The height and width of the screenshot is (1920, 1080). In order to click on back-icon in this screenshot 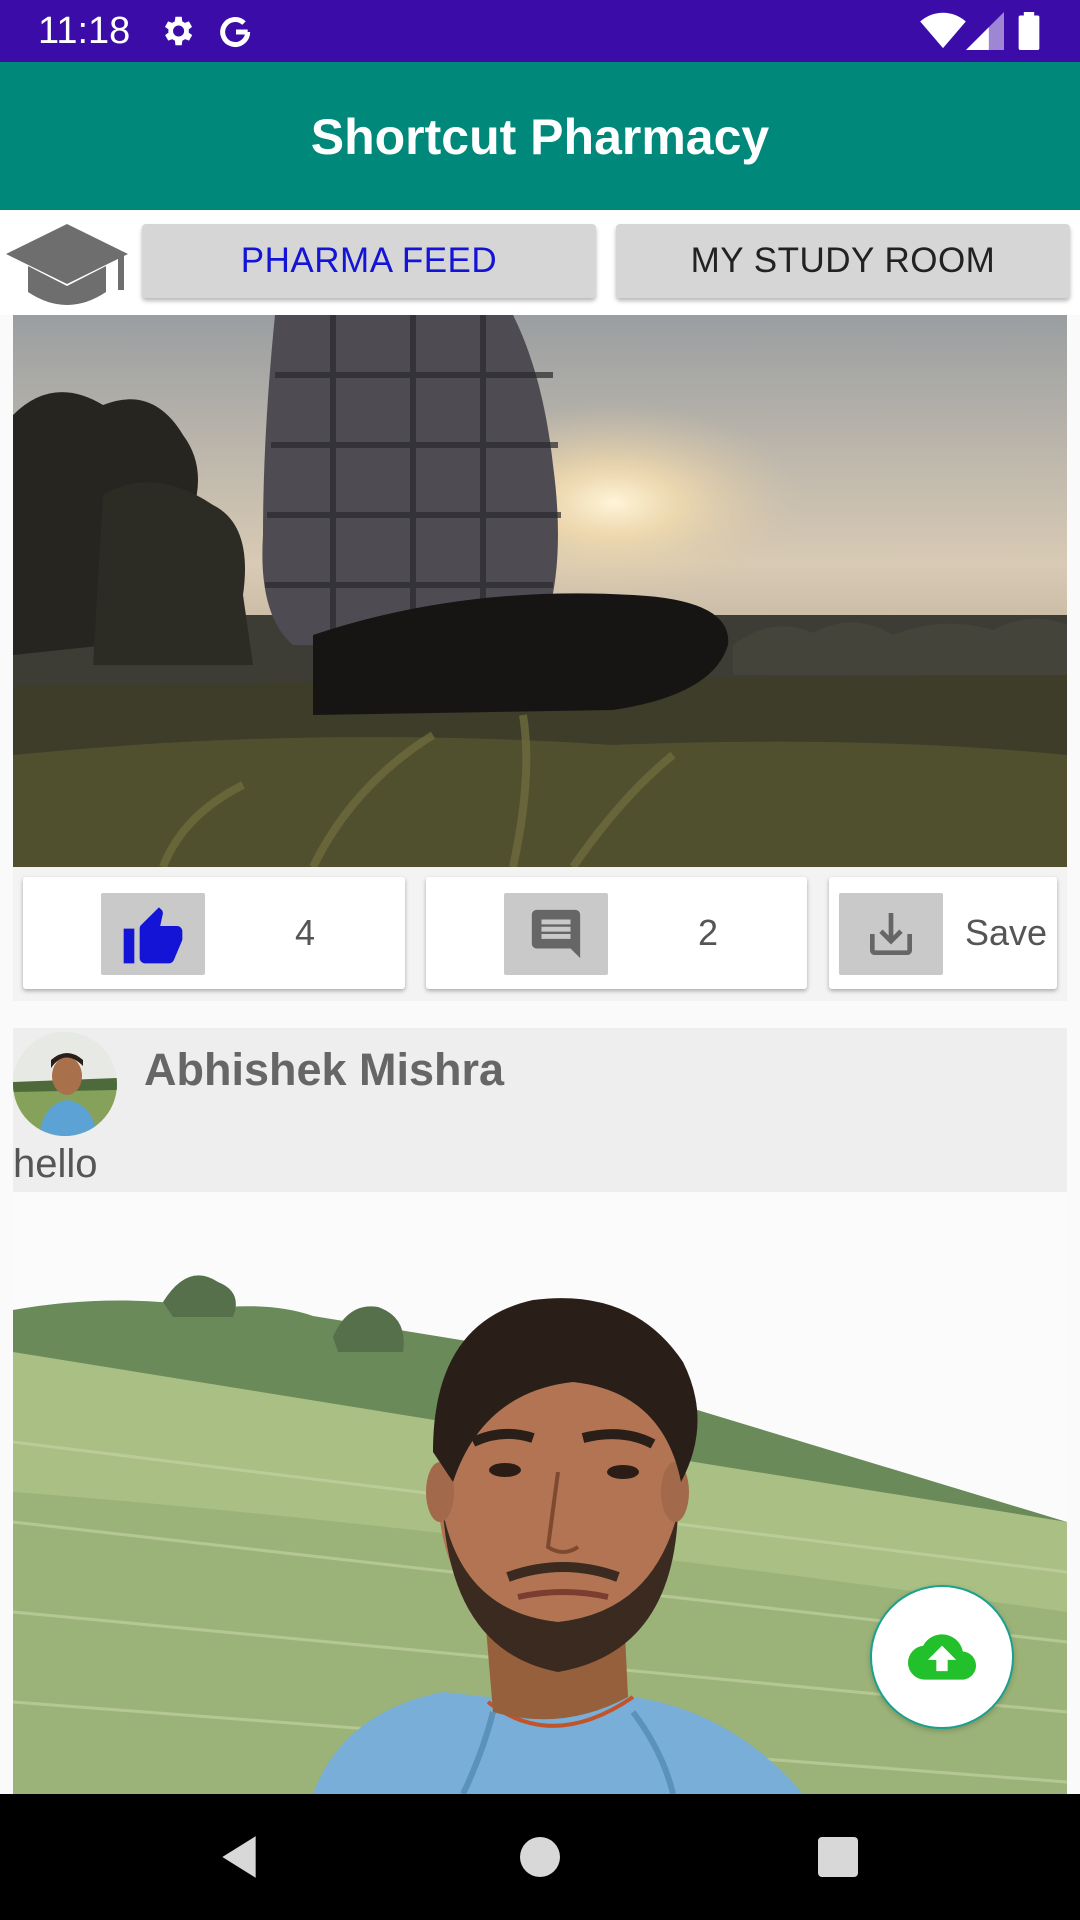, I will do `click(239, 1857)`.